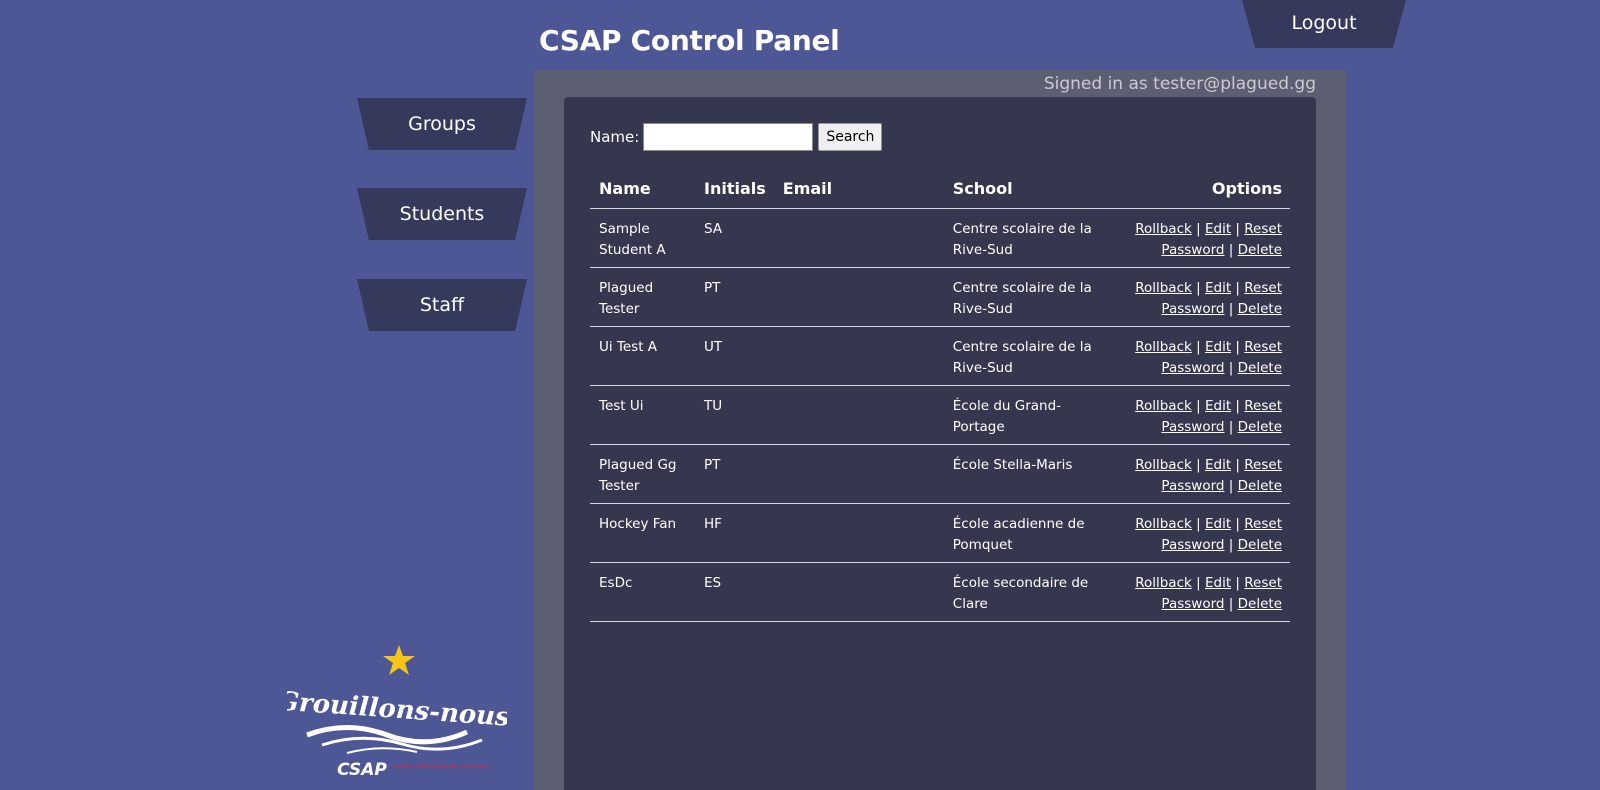  Describe the element at coordinates (728, 137) in the screenshot. I see `search-input` at that location.